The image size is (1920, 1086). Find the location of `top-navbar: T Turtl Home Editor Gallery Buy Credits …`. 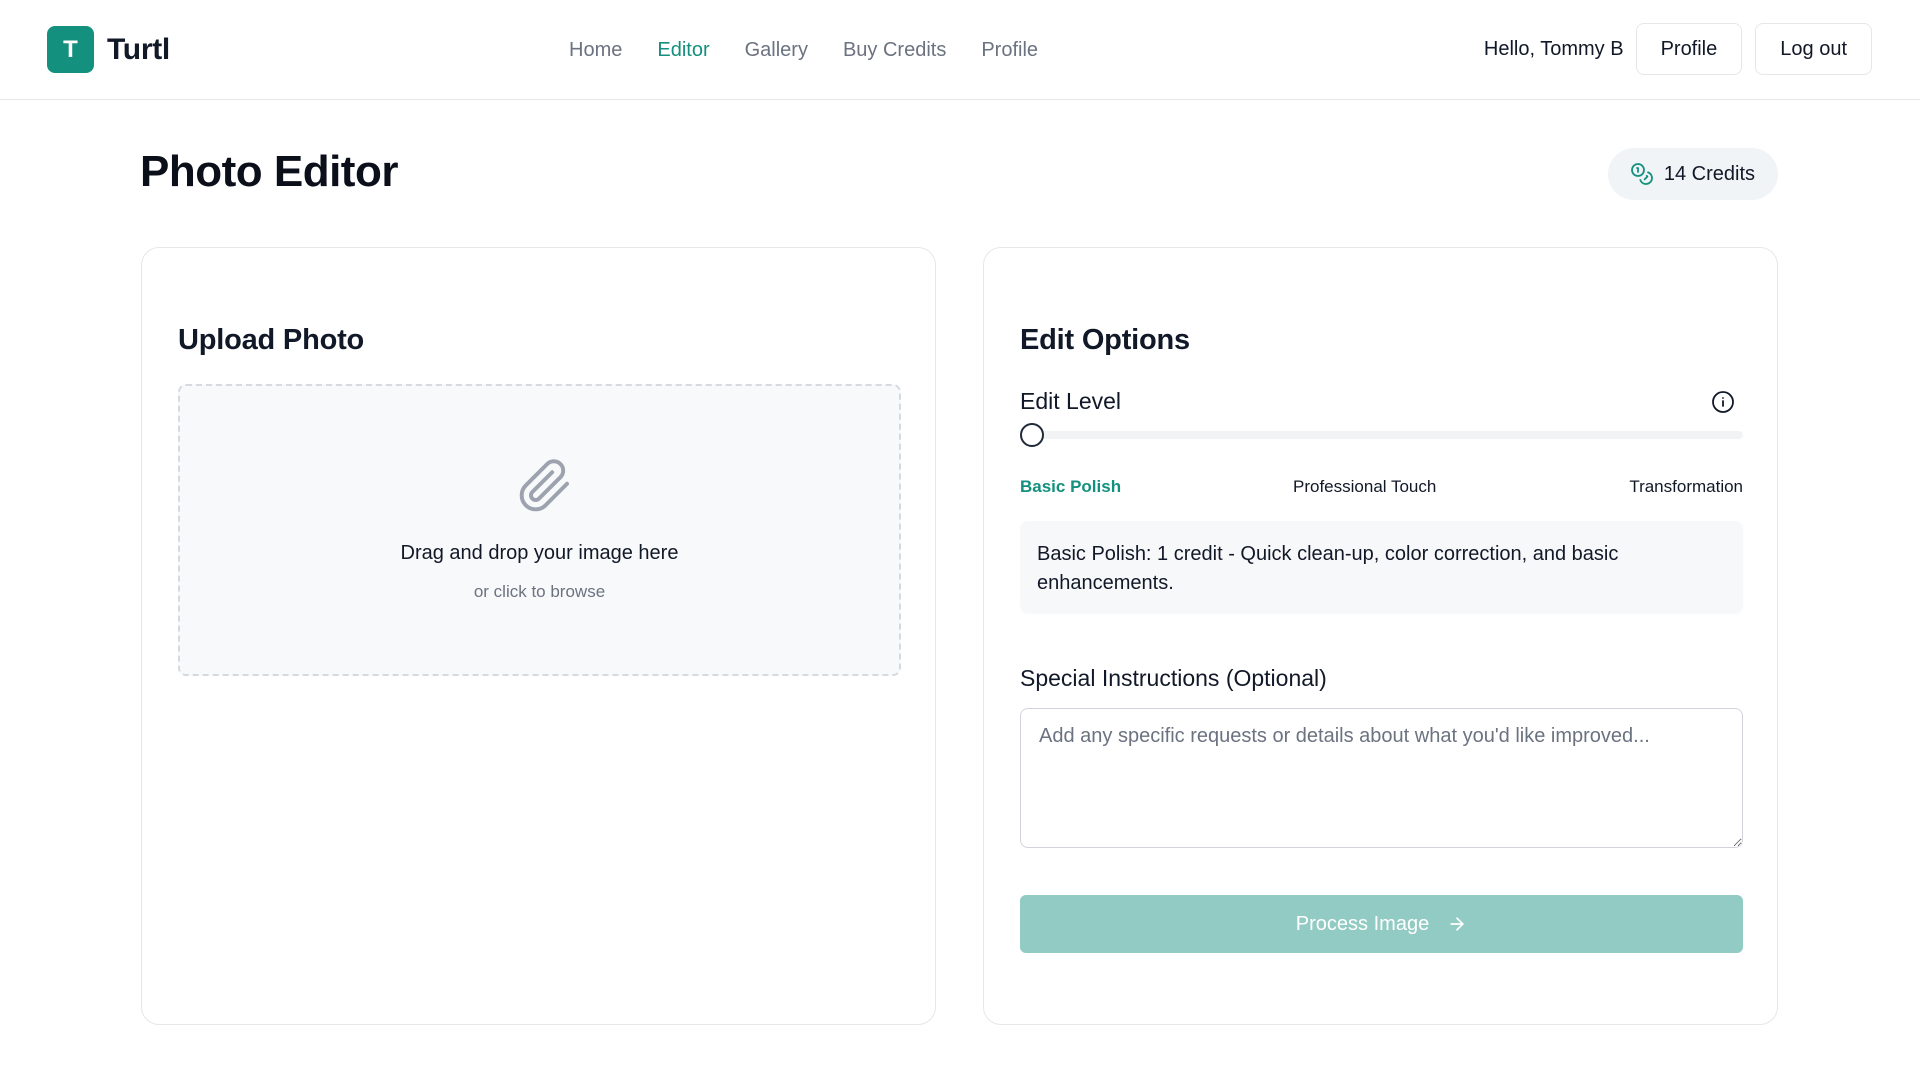

top-navbar: T Turtl Home Editor Gallery Buy Credits … is located at coordinates (960, 50).